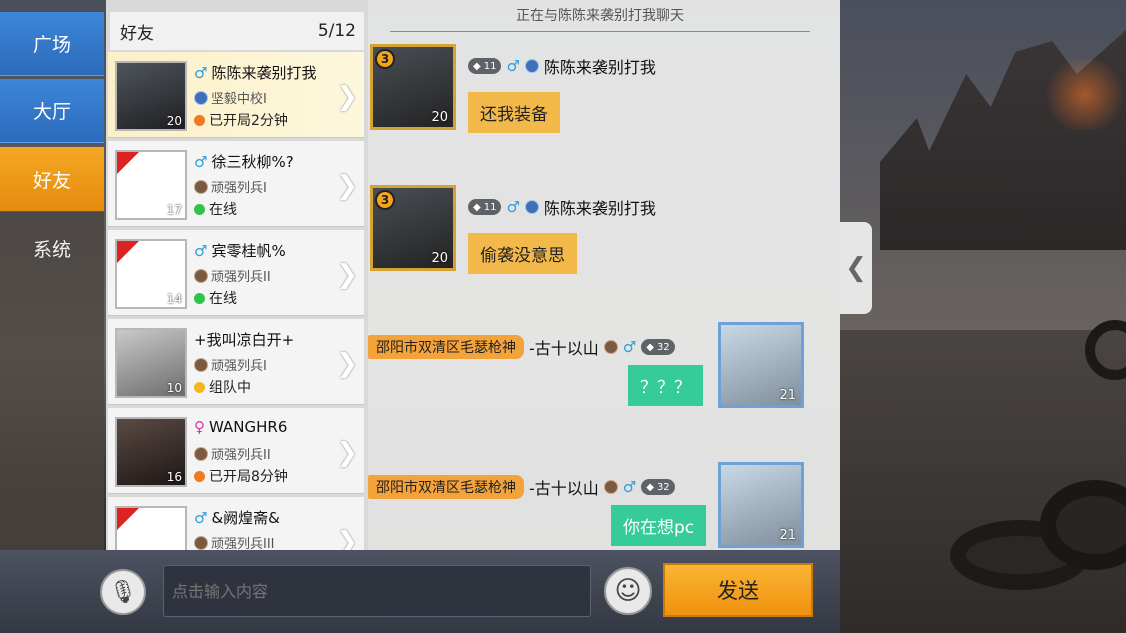 The width and height of the screenshot is (1126, 633). I want to click on avatar: 10, so click(151, 363).